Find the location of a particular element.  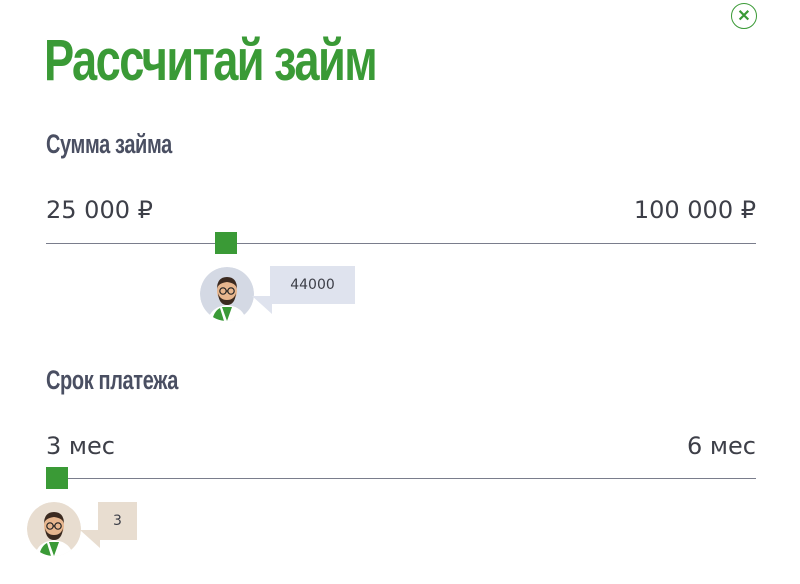

amount-avatar is located at coordinates (227, 294).